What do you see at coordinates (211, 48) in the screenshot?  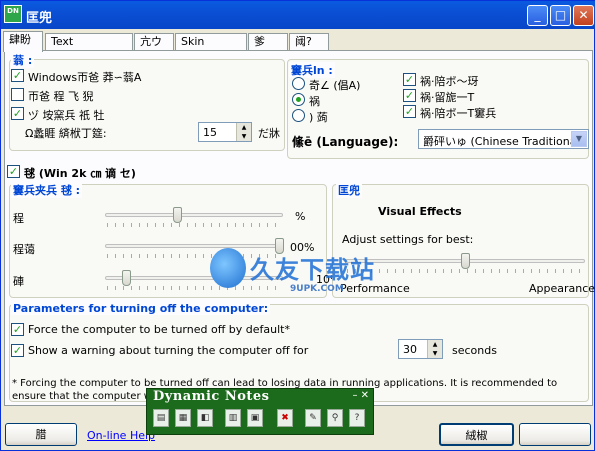 I see `tab-skin-browser: Skin Browser` at bounding box center [211, 48].